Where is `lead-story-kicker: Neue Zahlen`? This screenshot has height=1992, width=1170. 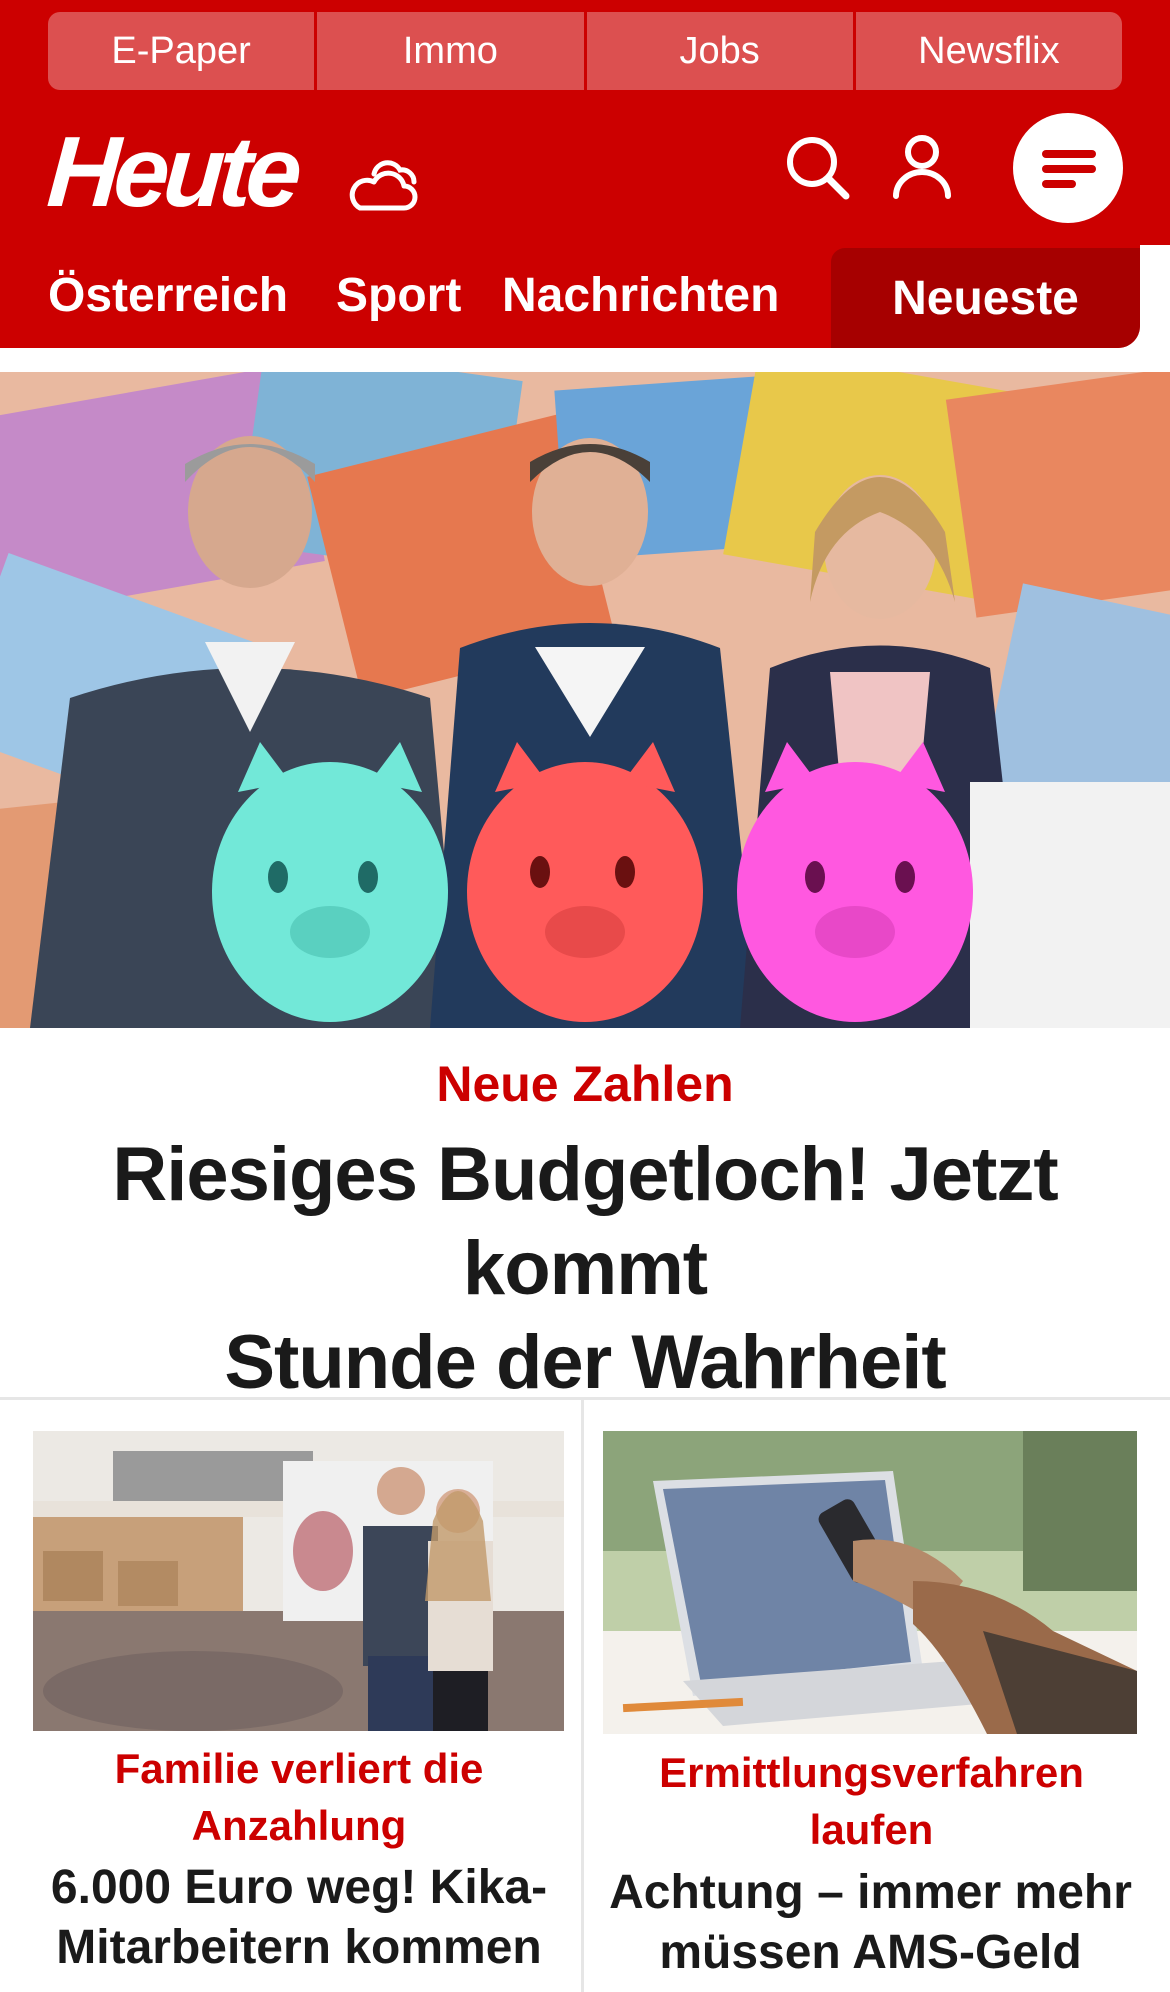
lead-story-kicker: Neue Zahlen is located at coordinates (585, 1084).